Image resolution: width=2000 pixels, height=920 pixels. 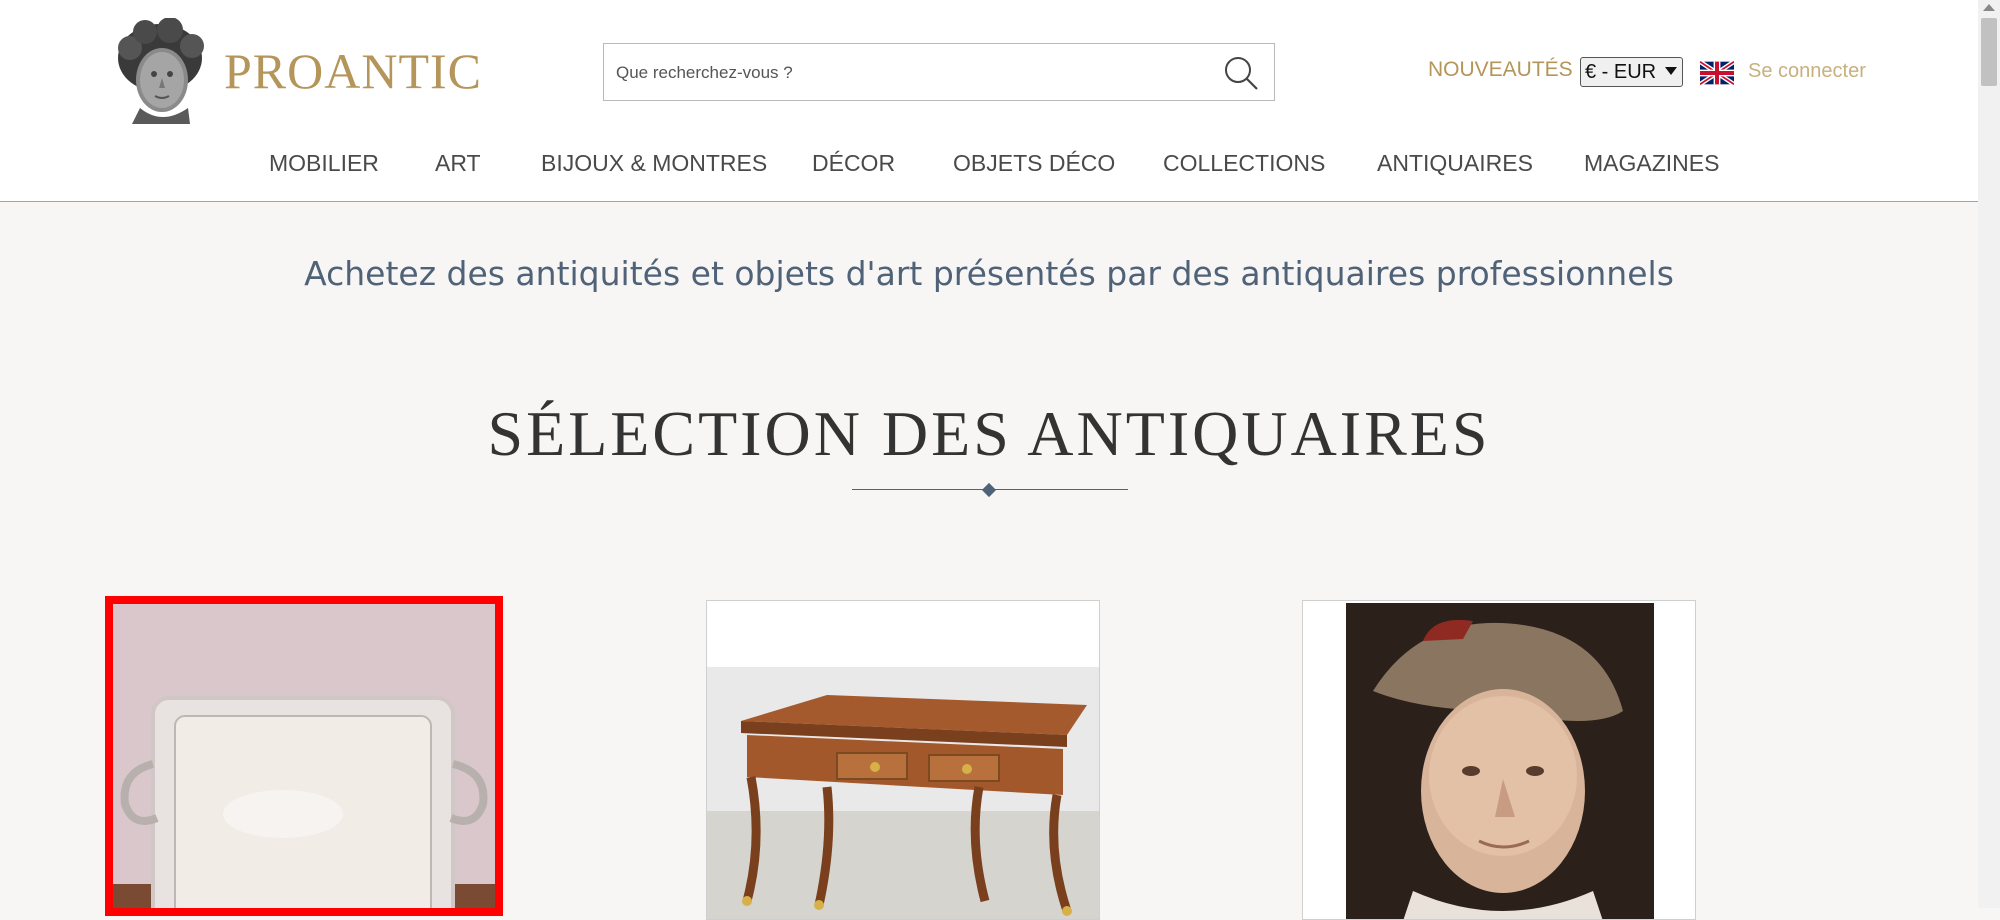 I want to click on nav-item-antiquaires: ANTIQUAIRES, so click(x=1455, y=163).